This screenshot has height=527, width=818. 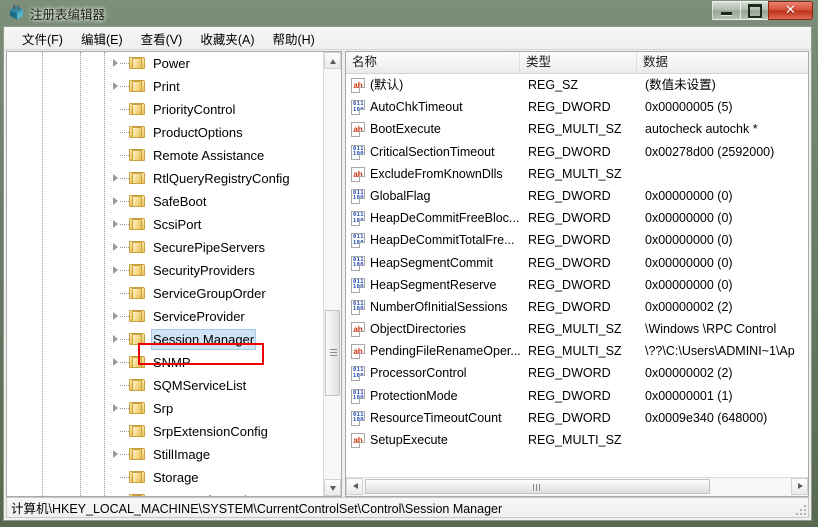 I want to click on title-bar: 注册表编辑器 ✕, so click(x=409, y=12).